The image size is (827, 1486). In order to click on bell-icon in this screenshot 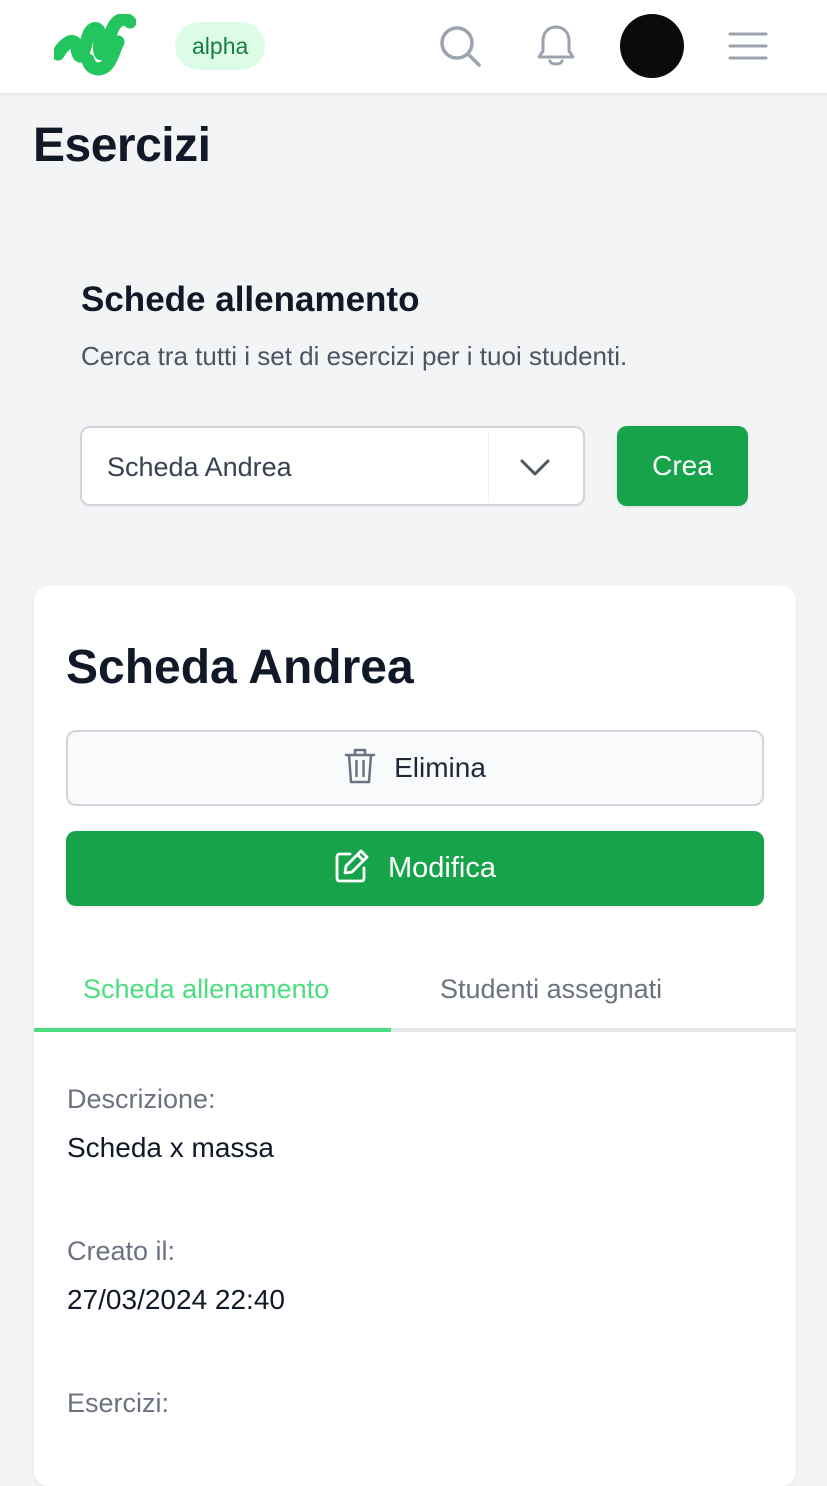, I will do `click(556, 46)`.